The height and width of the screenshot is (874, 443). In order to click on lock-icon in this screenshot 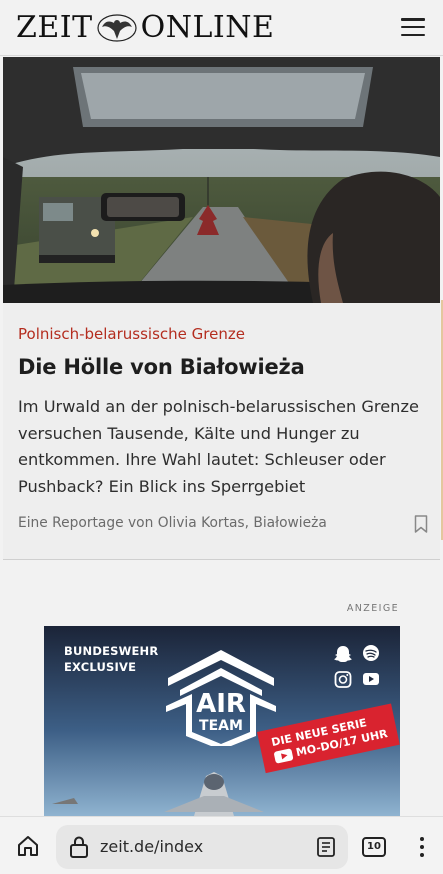, I will do `click(79, 847)`.